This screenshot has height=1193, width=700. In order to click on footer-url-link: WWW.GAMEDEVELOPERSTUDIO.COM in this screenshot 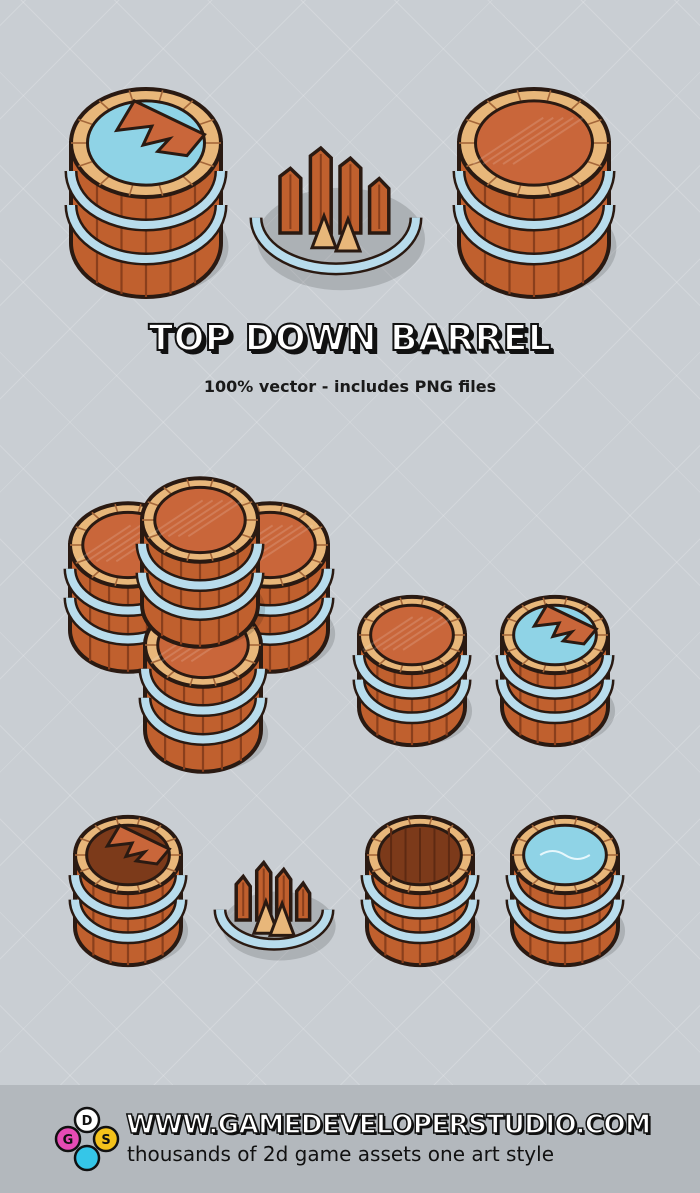, I will do `click(388, 1125)`.